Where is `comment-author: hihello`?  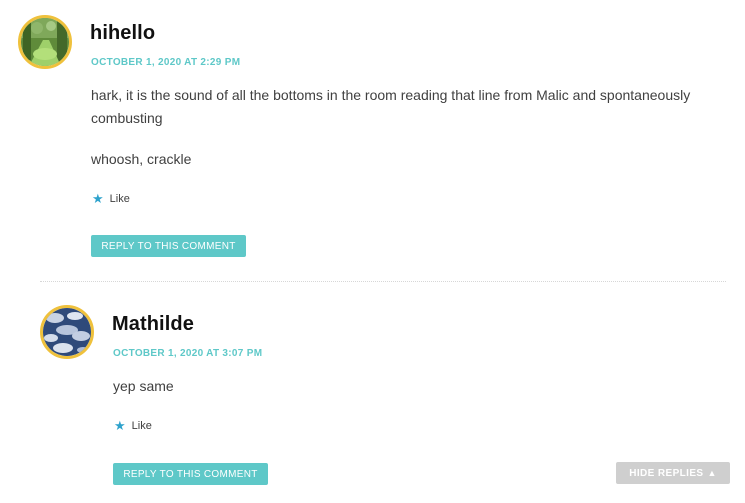
comment-author: hihello is located at coordinates (122, 33).